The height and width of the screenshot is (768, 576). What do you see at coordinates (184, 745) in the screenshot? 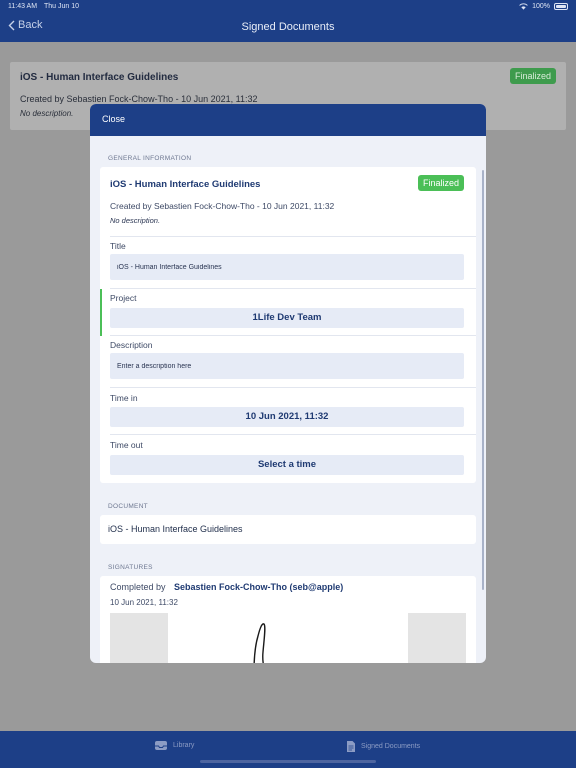
I see `tab-library-label: Library` at bounding box center [184, 745].